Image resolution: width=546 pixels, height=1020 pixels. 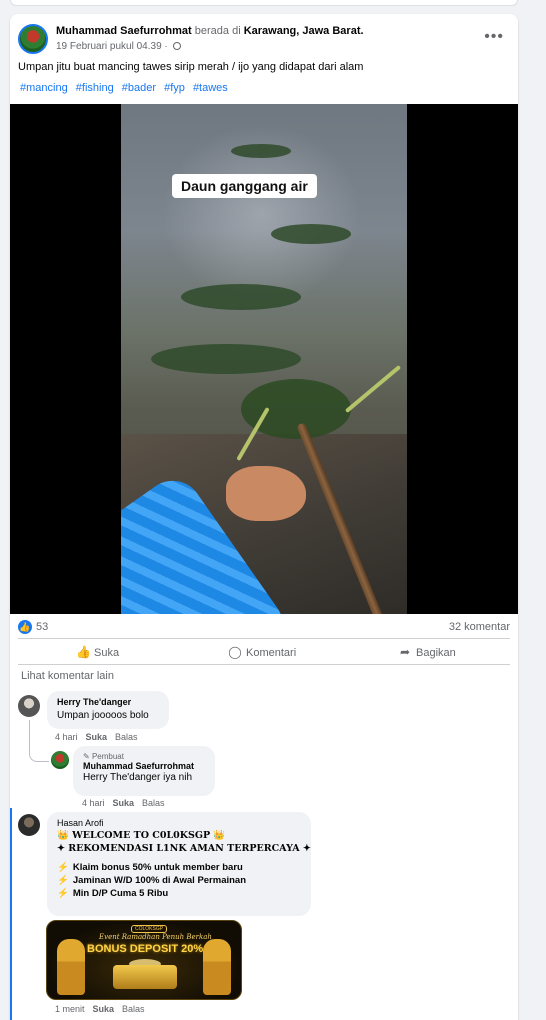 I want to click on like-button: 👍 Suka, so click(x=97, y=652).